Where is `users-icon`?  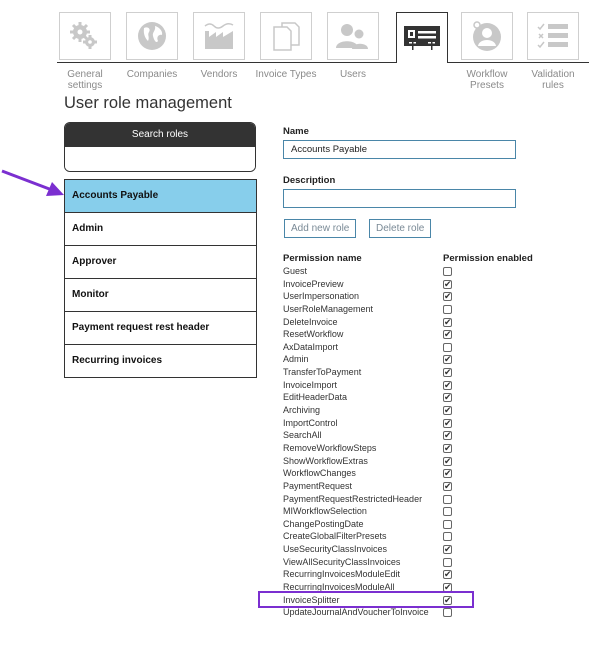
users-icon is located at coordinates (353, 36).